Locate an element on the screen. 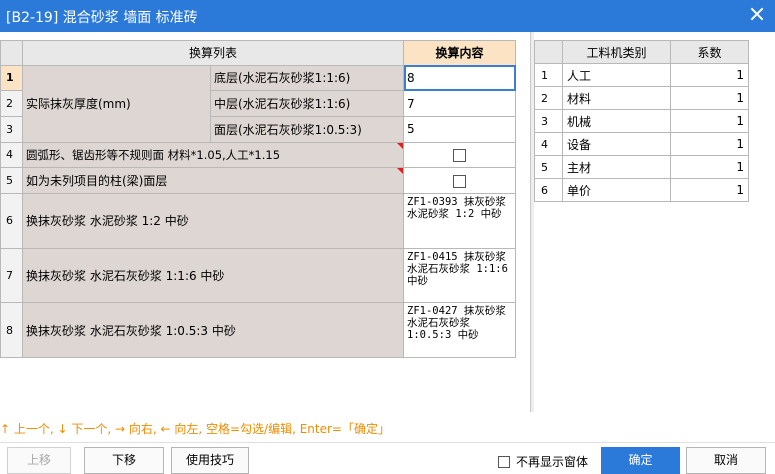  category-cell: 材料 is located at coordinates (616, 98).